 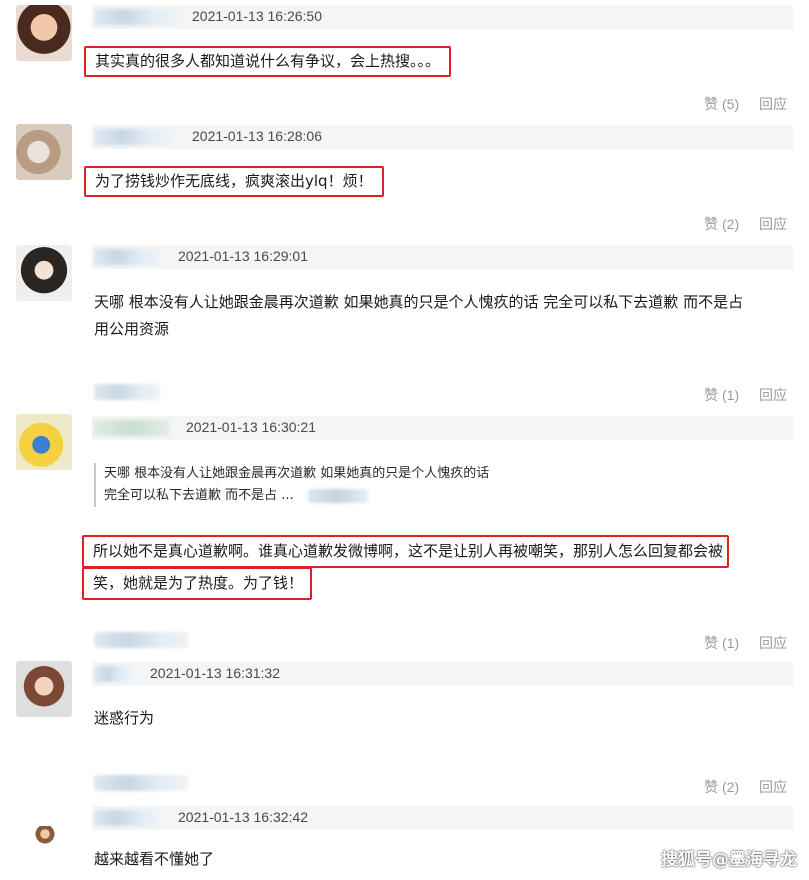 I want to click on highlight-box: 笑，她就是为了热度。为了钱！, so click(x=197, y=583).